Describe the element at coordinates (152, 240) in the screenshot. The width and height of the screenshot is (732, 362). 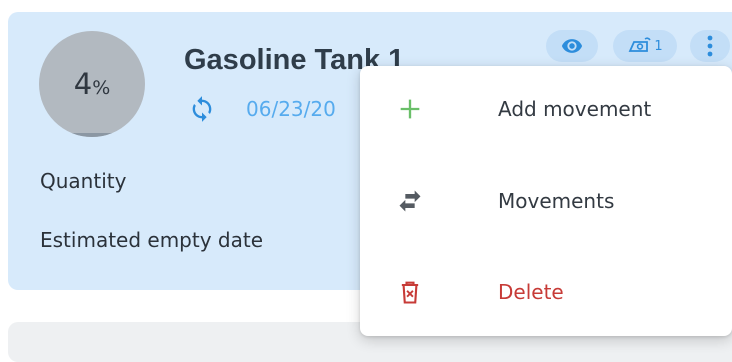
I see `estimated-empty-date-label: Estimated empty date` at that location.